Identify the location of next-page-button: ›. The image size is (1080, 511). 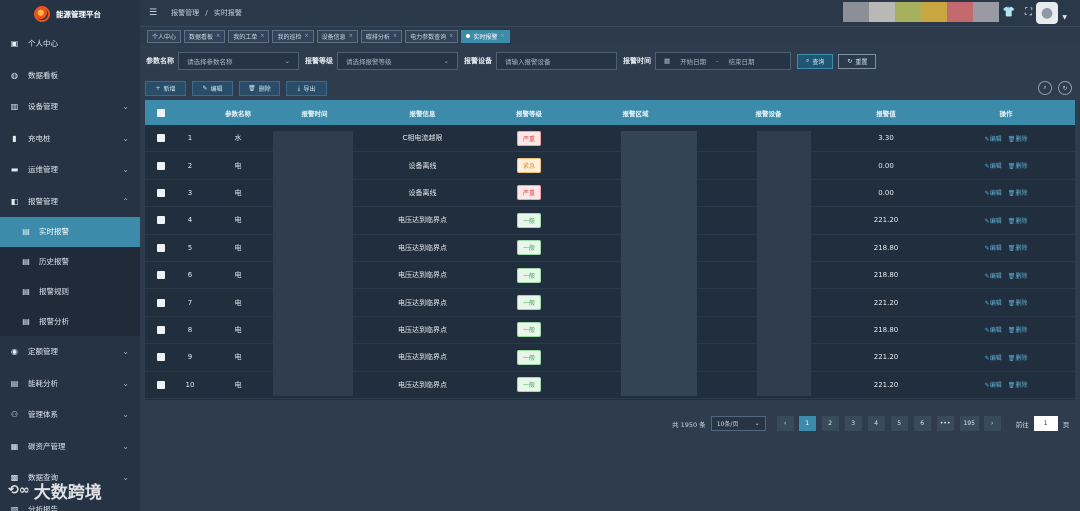
(992, 423).